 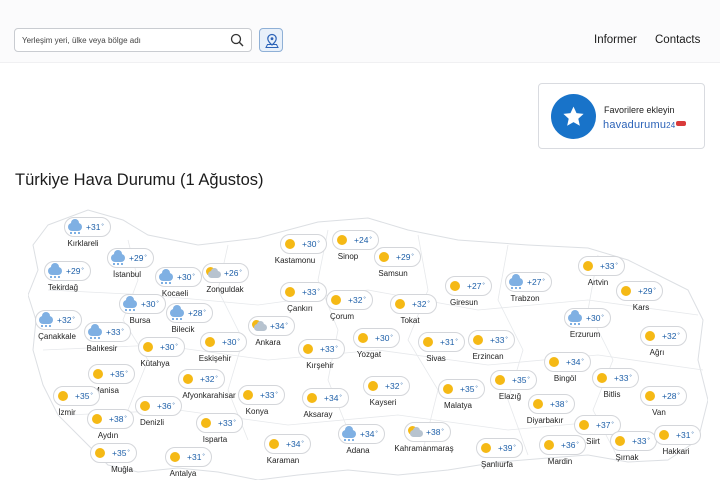 I want to click on city-name: Artvin, so click(x=598, y=282).